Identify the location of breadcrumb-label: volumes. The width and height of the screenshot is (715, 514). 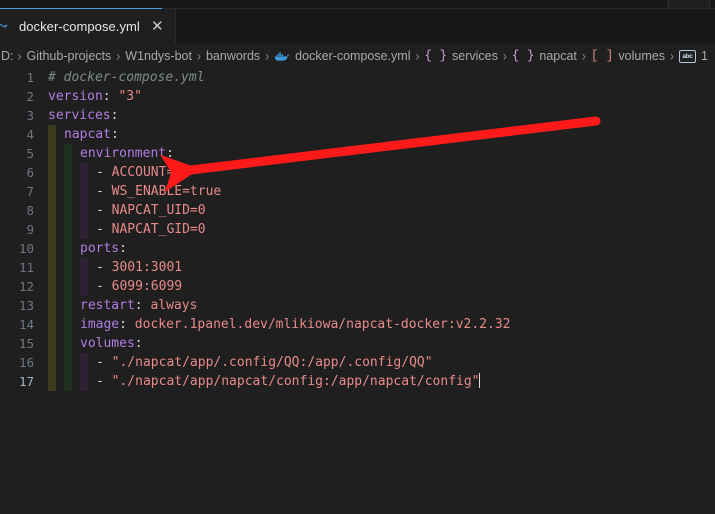
(641, 56).